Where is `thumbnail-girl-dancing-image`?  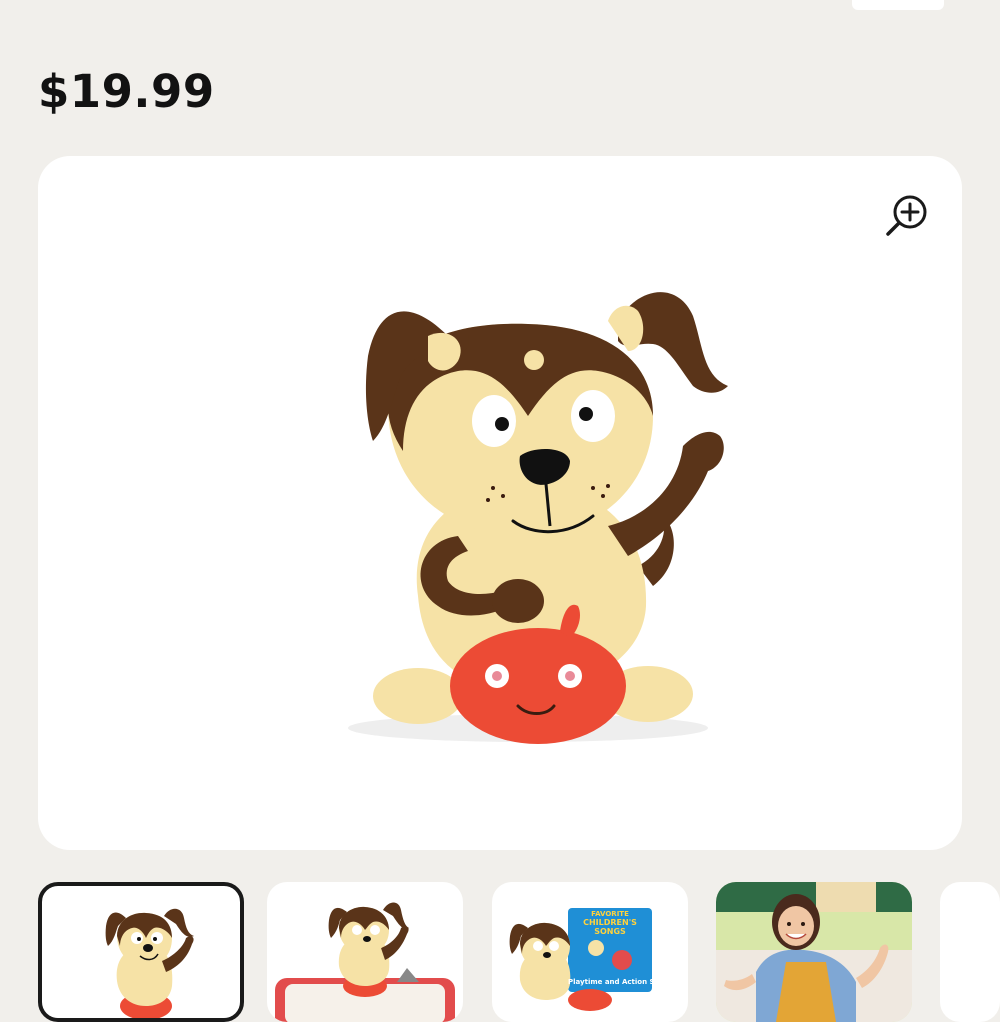
thumbnail-girl-dancing-image is located at coordinates (814, 952).